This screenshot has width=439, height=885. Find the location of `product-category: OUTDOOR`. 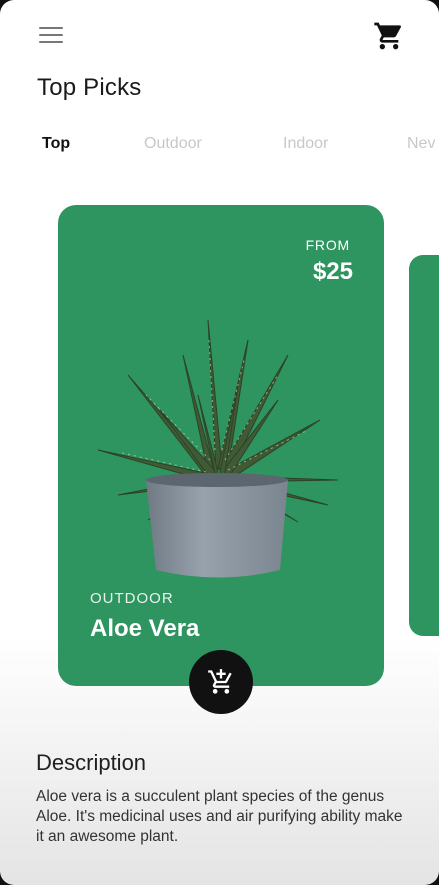

product-category: OUTDOOR is located at coordinates (132, 598).